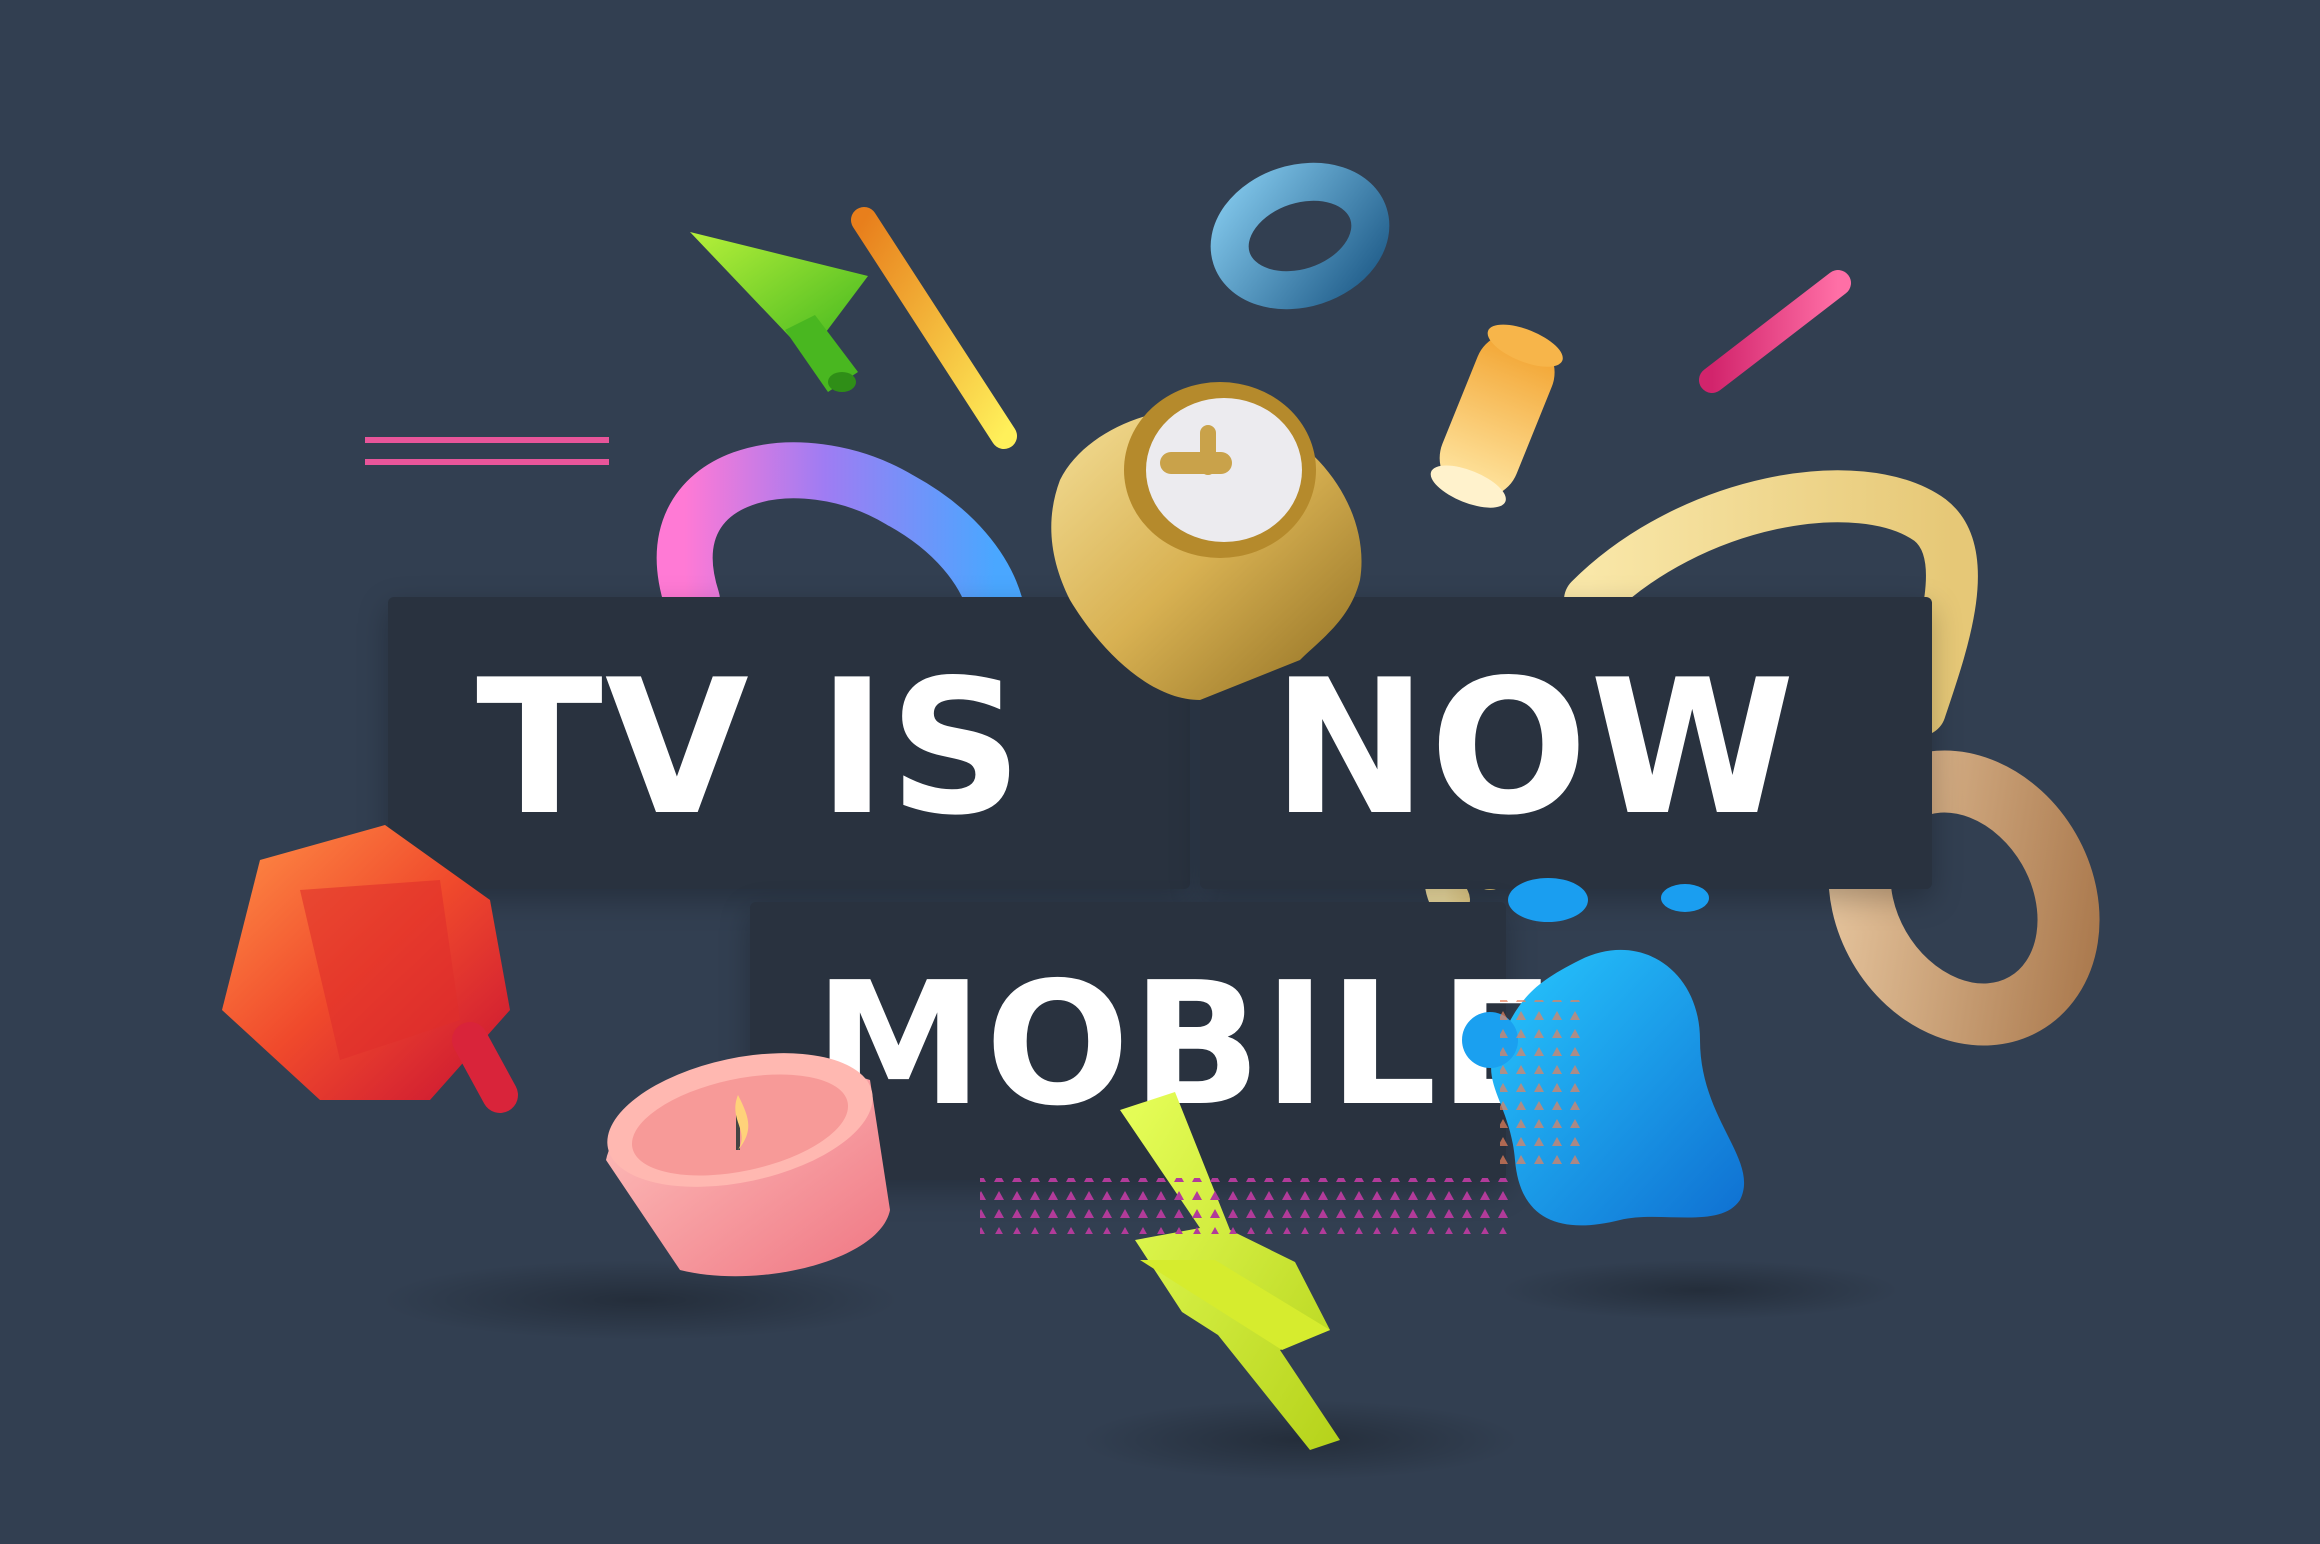 Image resolution: width=2320 pixels, height=1544 pixels. Describe the element at coordinates (487, 451) in the screenshot. I see `pink-double-line-icon` at that location.